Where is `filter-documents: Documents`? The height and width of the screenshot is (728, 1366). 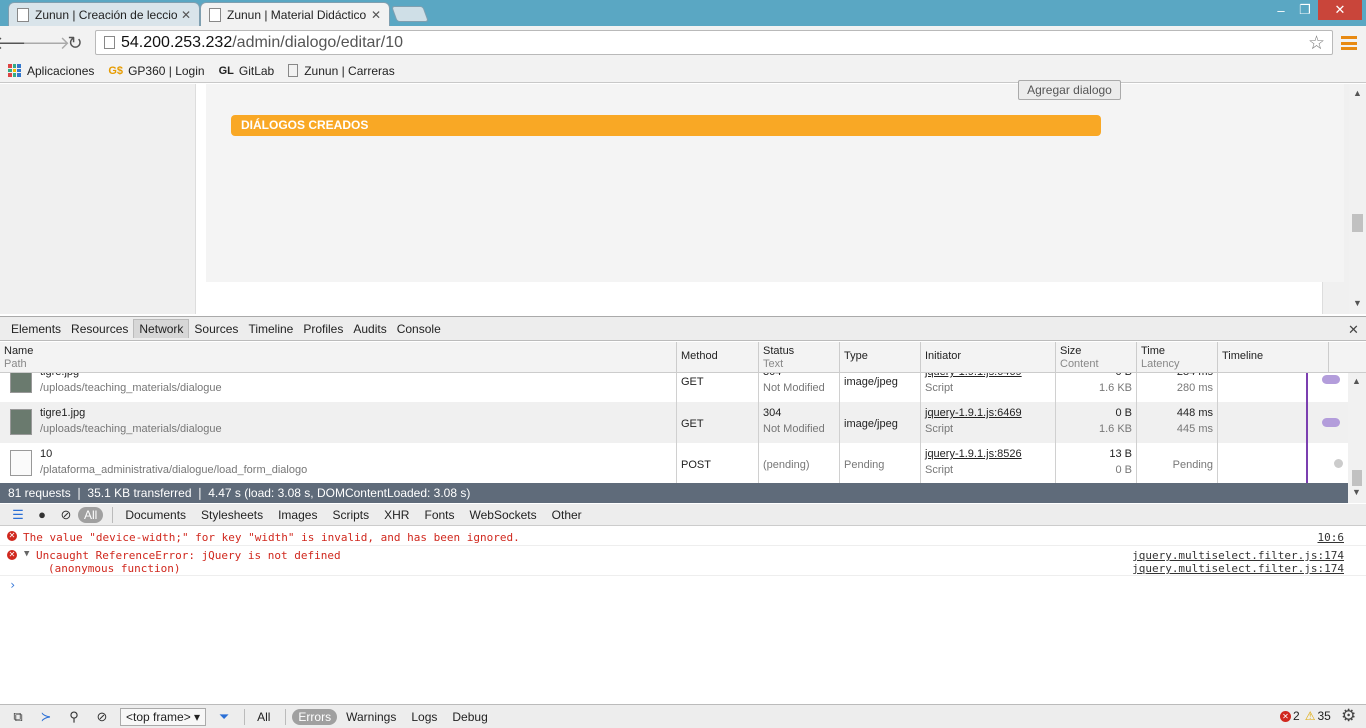
filter-documents: Documents is located at coordinates (155, 515).